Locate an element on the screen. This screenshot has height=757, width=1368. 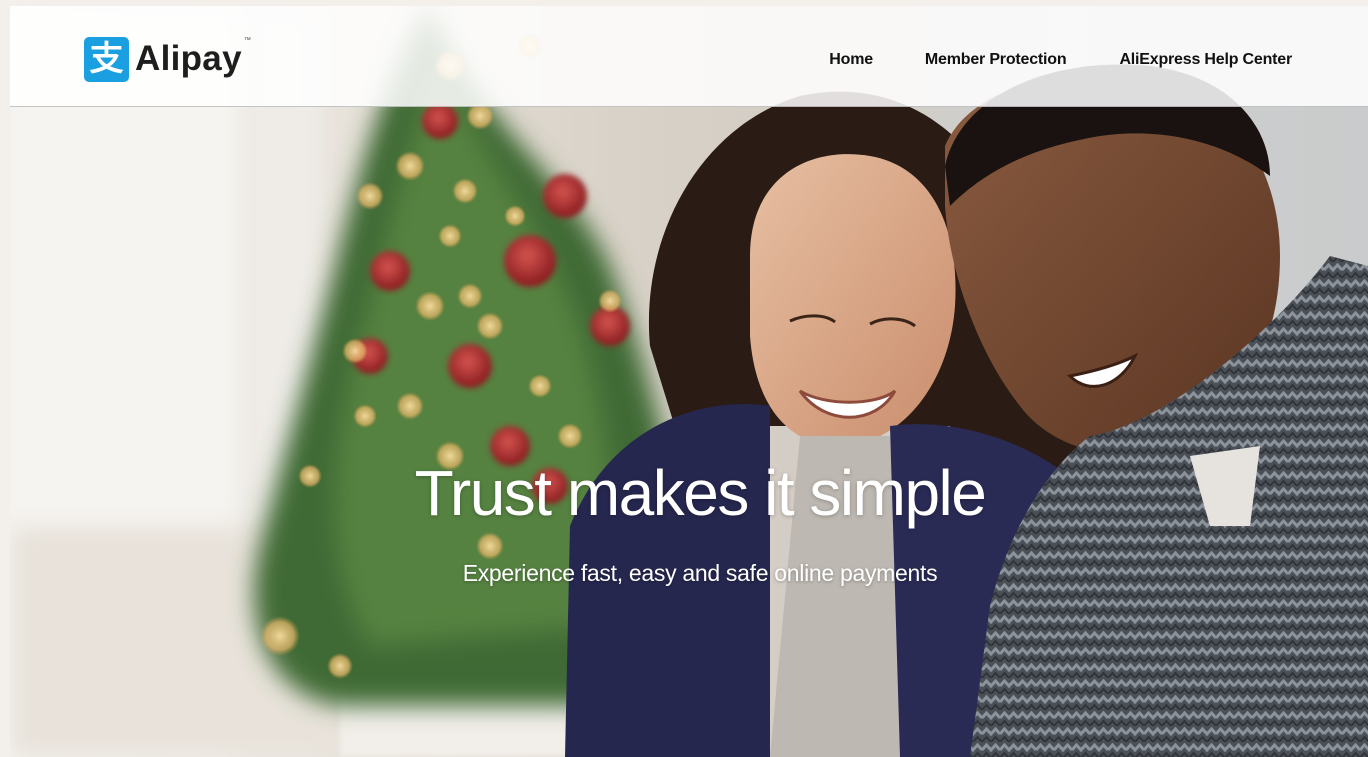
alipay-logo: 支 Alipay ™ is located at coordinates (167, 59).